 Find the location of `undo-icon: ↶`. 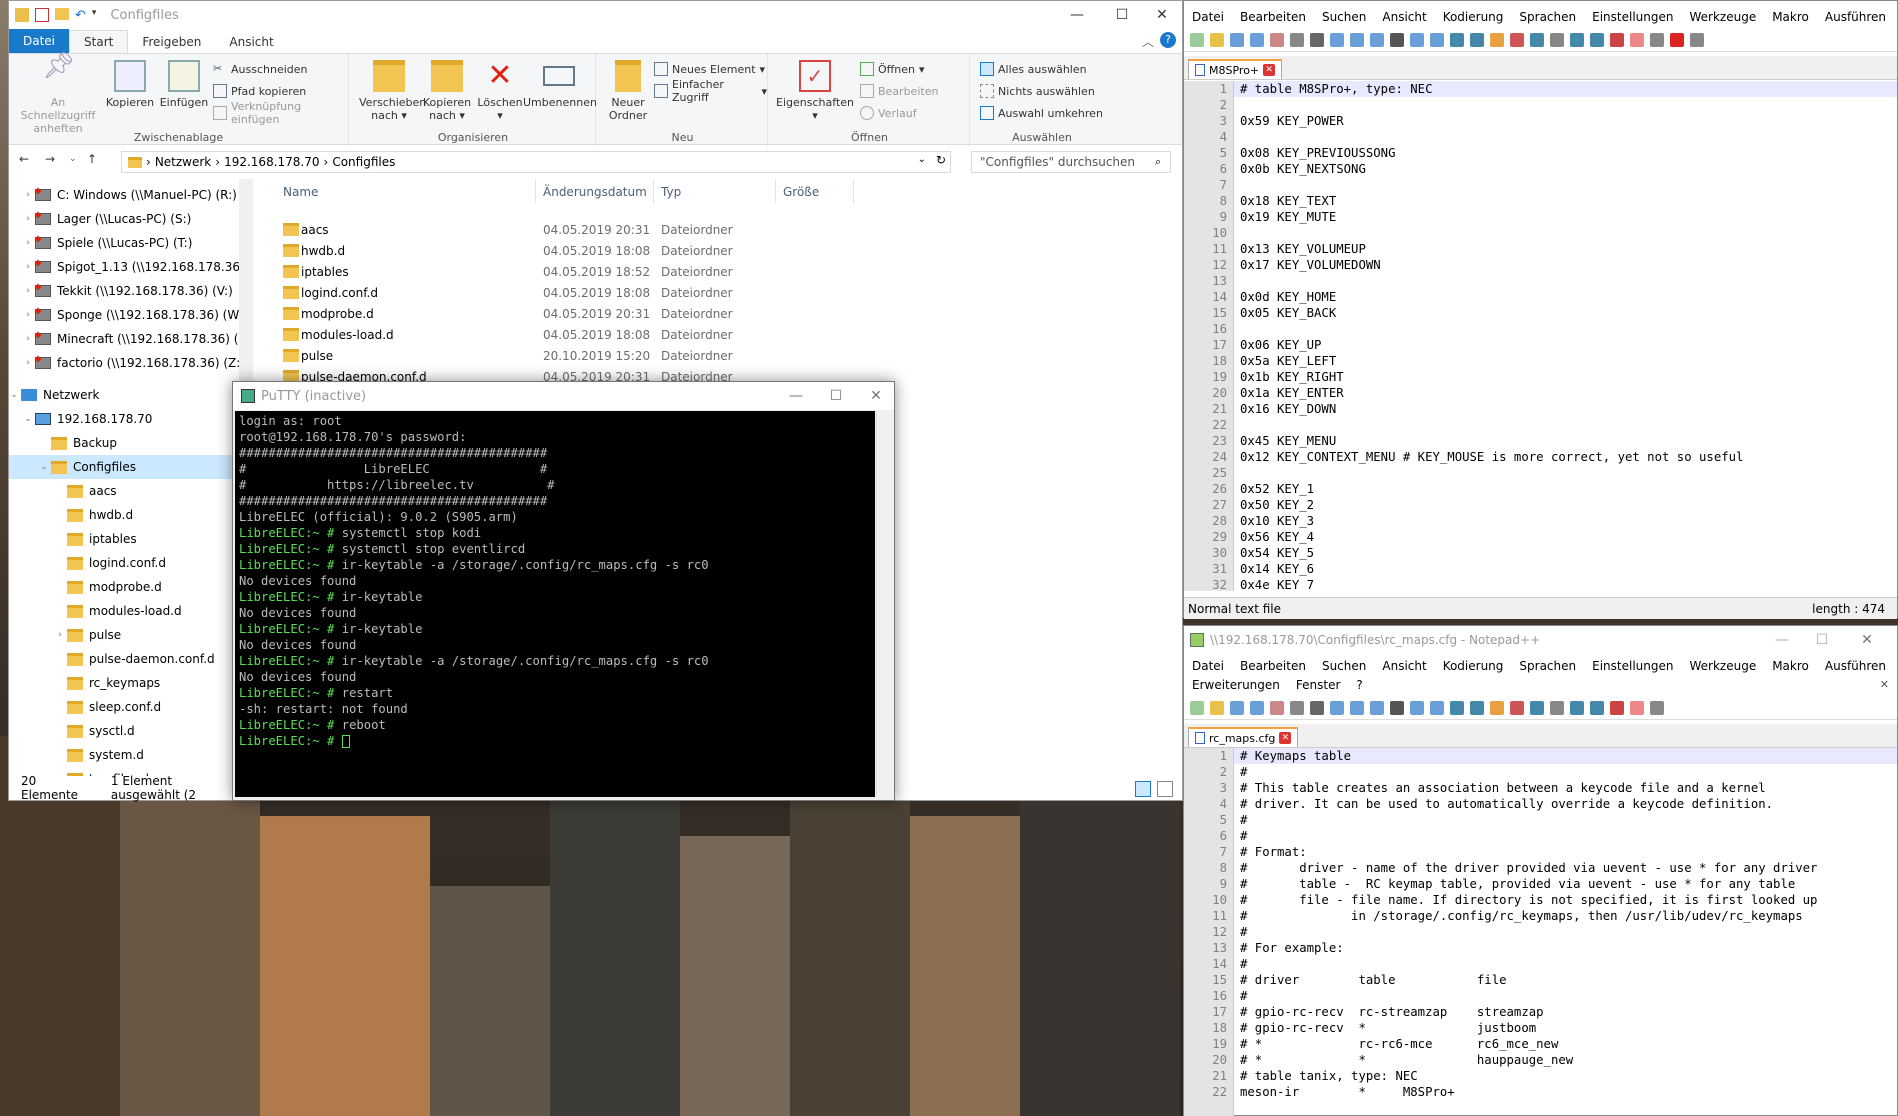

undo-icon: ↶ is located at coordinates (80, 15).